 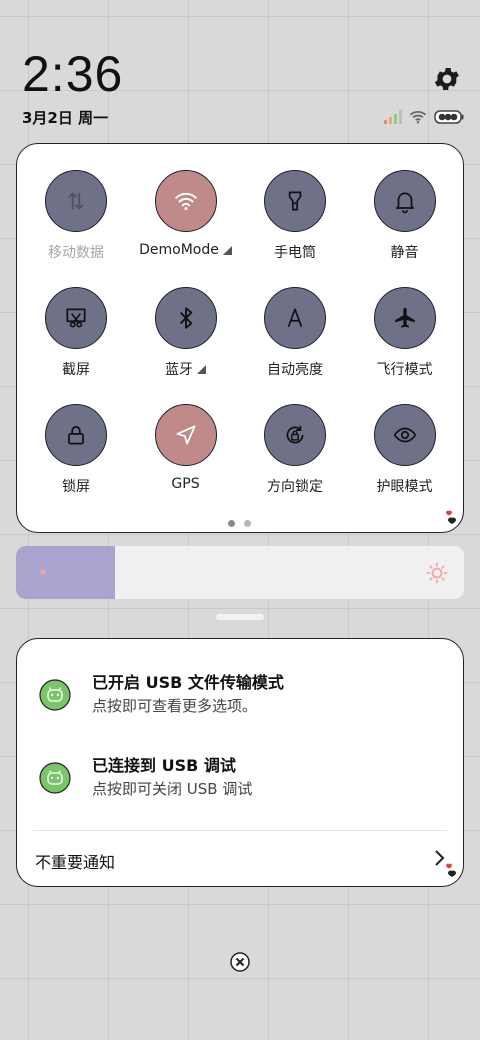 What do you see at coordinates (73, 74) in the screenshot?
I see `clock-time: 2:36` at bounding box center [73, 74].